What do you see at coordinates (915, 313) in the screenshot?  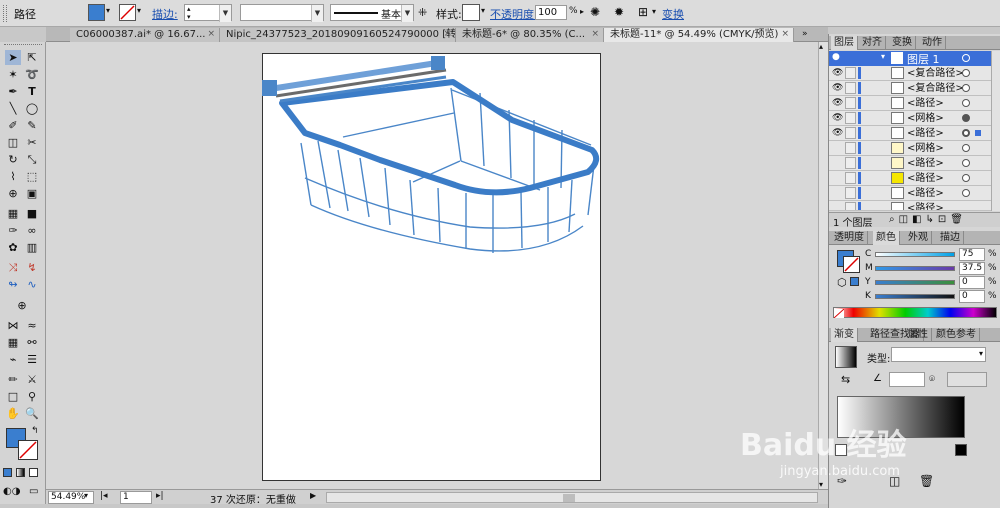 I see `color-spectrum-bar` at bounding box center [915, 313].